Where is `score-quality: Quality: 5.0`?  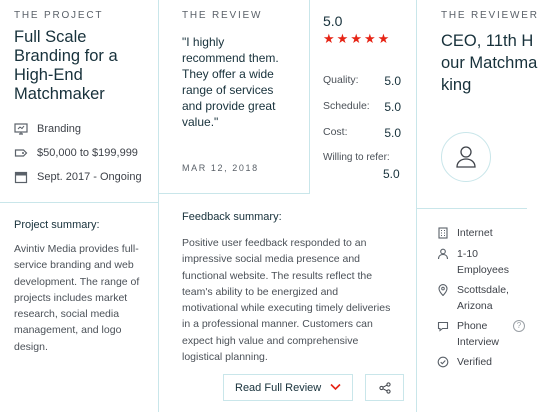
score-quality: Quality: 5.0 is located at coordinates (362, 81).